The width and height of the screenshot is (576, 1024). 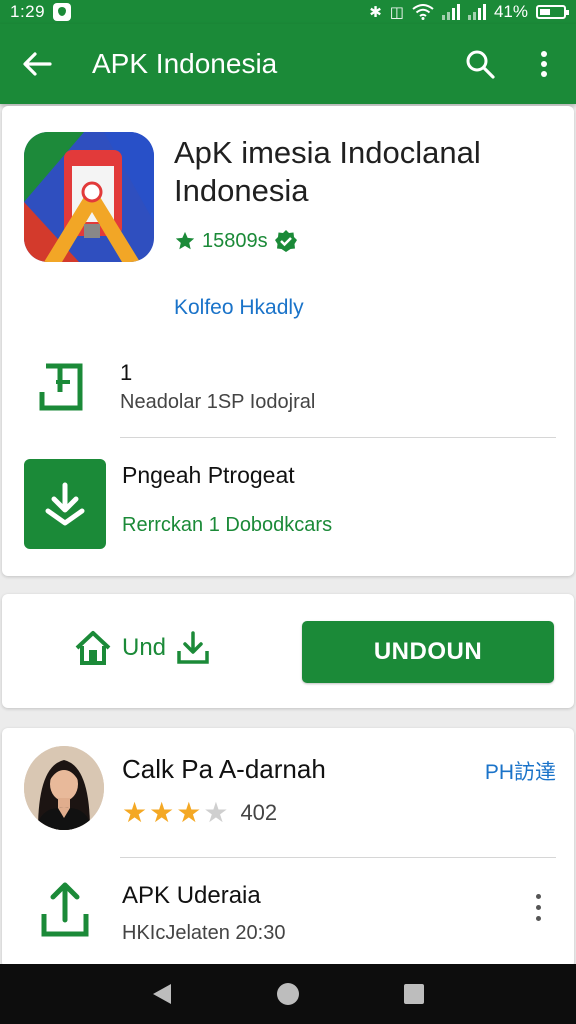 I want to click on document-icon, so click(x=61, y=387).